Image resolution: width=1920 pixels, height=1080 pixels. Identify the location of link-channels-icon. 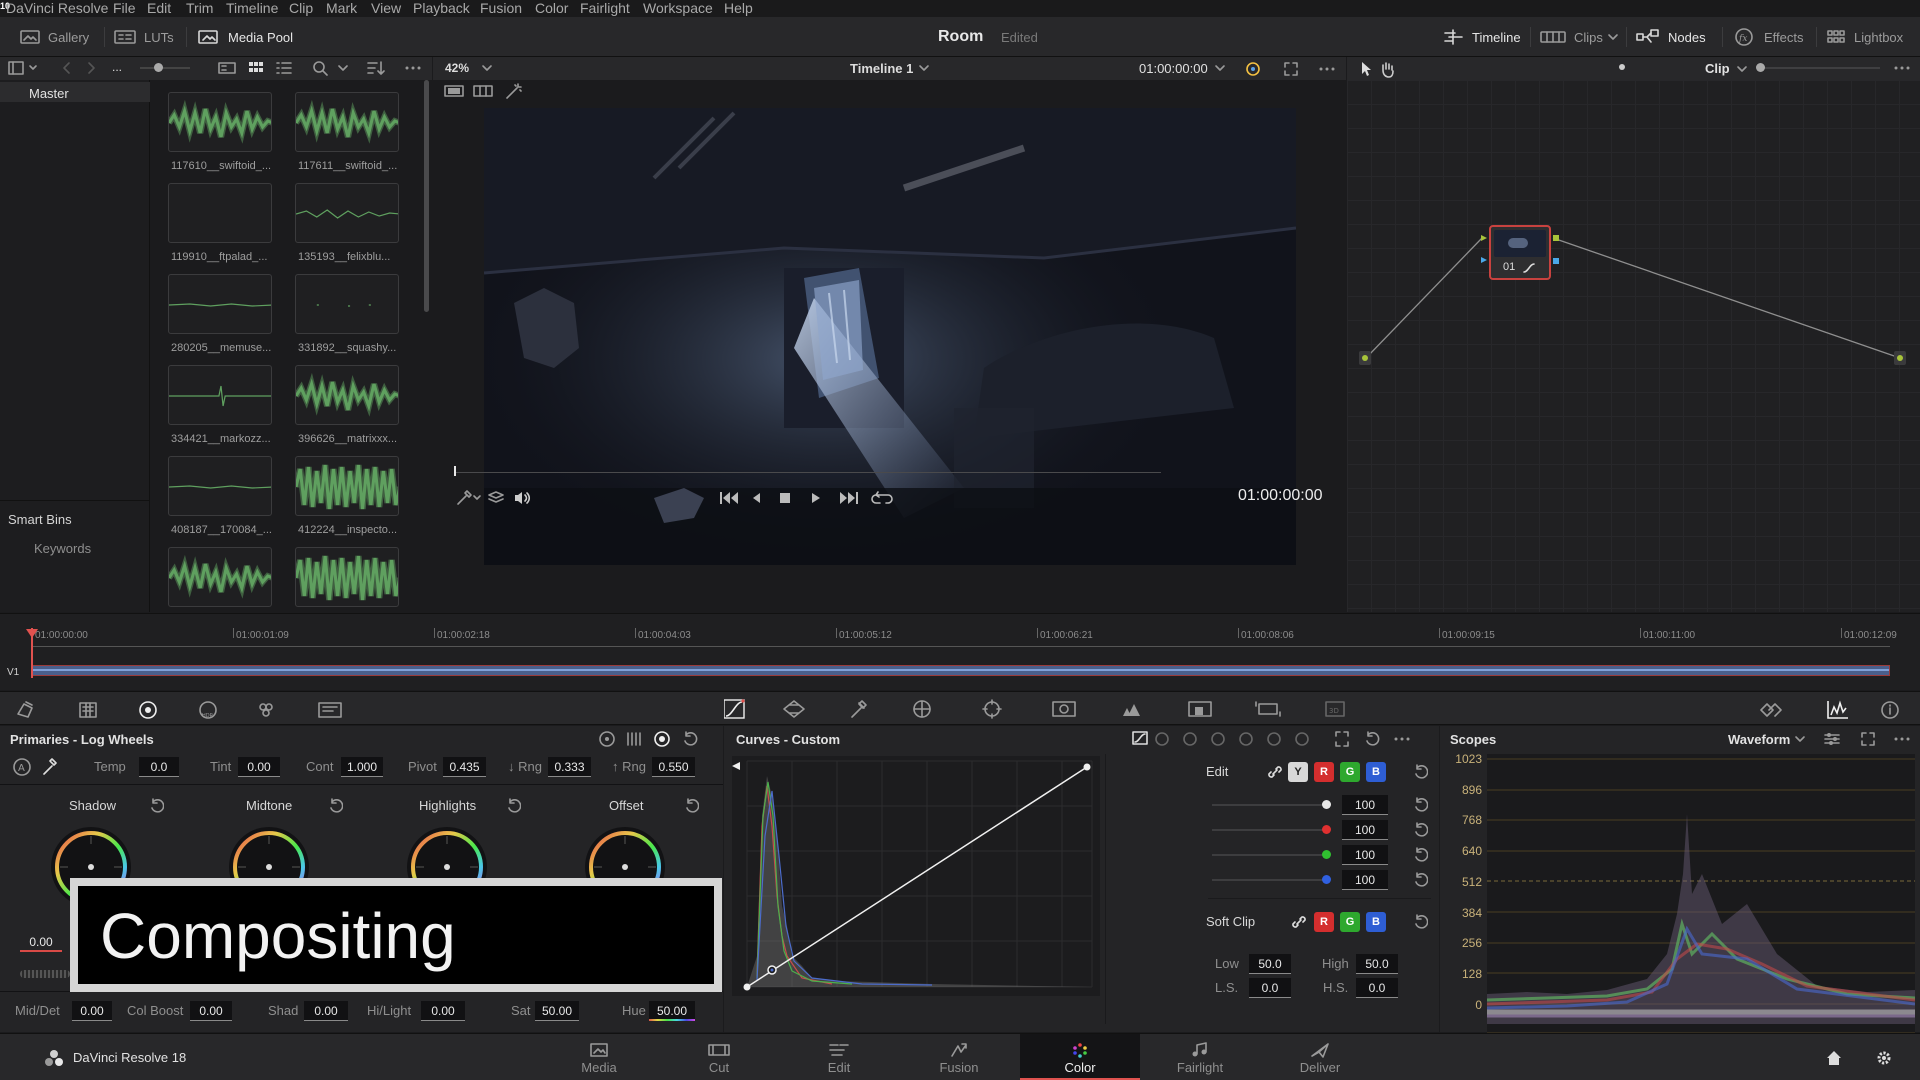
(1275, 772).